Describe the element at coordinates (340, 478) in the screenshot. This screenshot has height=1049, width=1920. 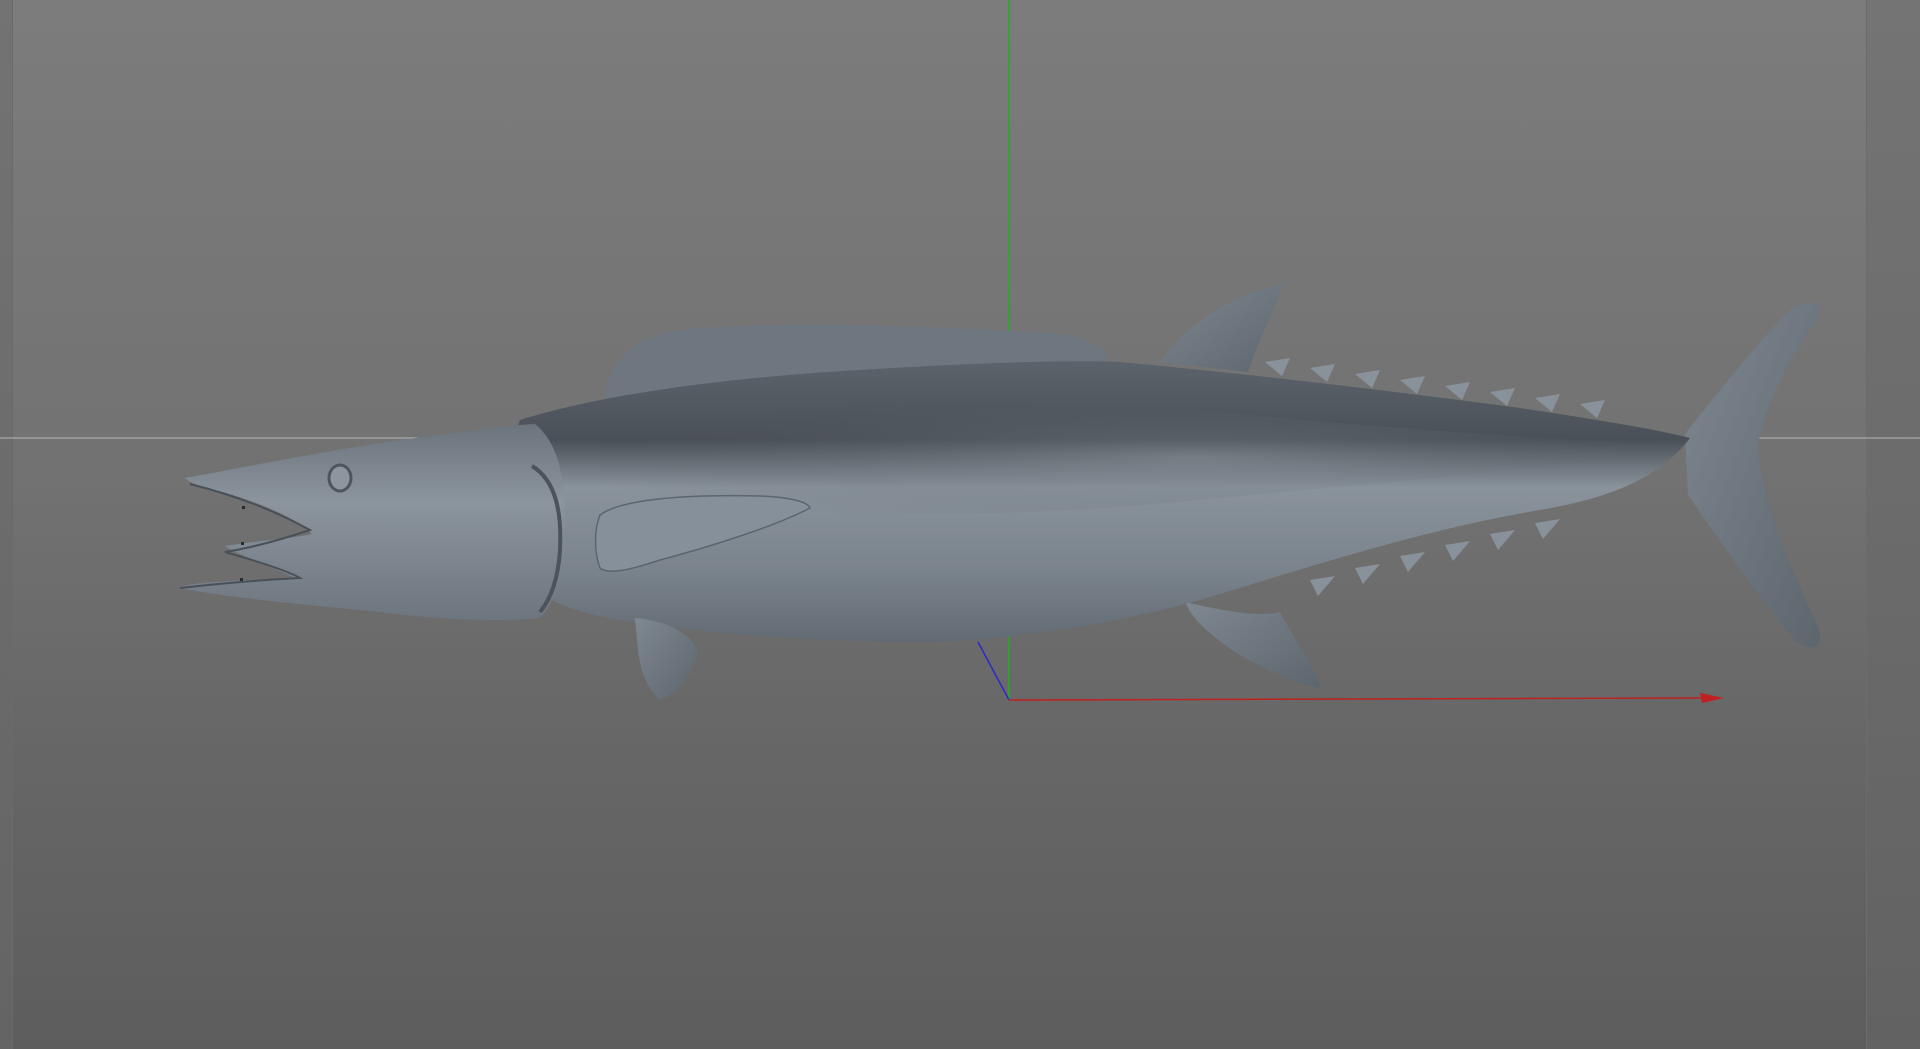
I see `fish-eye` at that location.